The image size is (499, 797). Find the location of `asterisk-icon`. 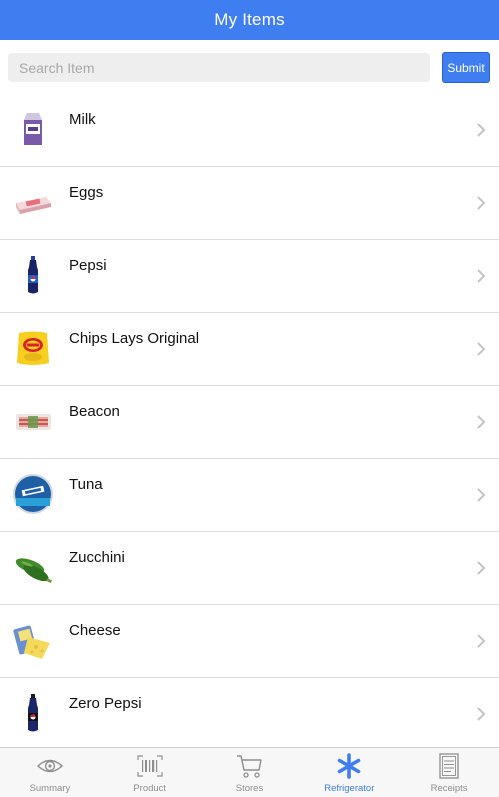

asterisk-icon is located at coordinates (349, 766).